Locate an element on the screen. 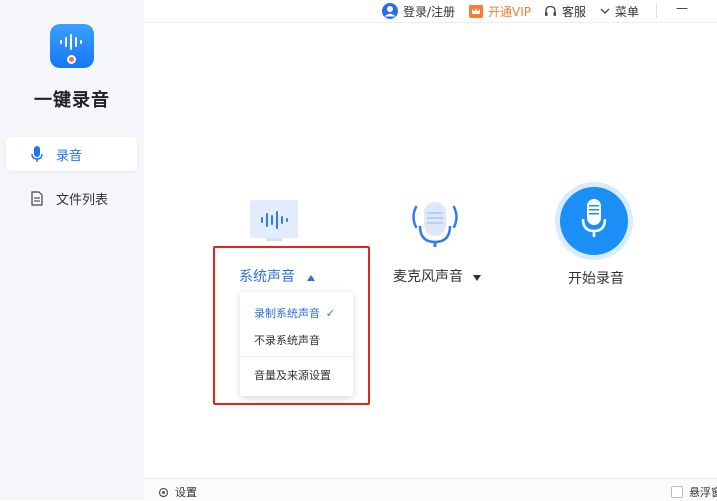 This screenshot has width=717, height=501. minimize-icon: — is located at coordinates (682, 8).